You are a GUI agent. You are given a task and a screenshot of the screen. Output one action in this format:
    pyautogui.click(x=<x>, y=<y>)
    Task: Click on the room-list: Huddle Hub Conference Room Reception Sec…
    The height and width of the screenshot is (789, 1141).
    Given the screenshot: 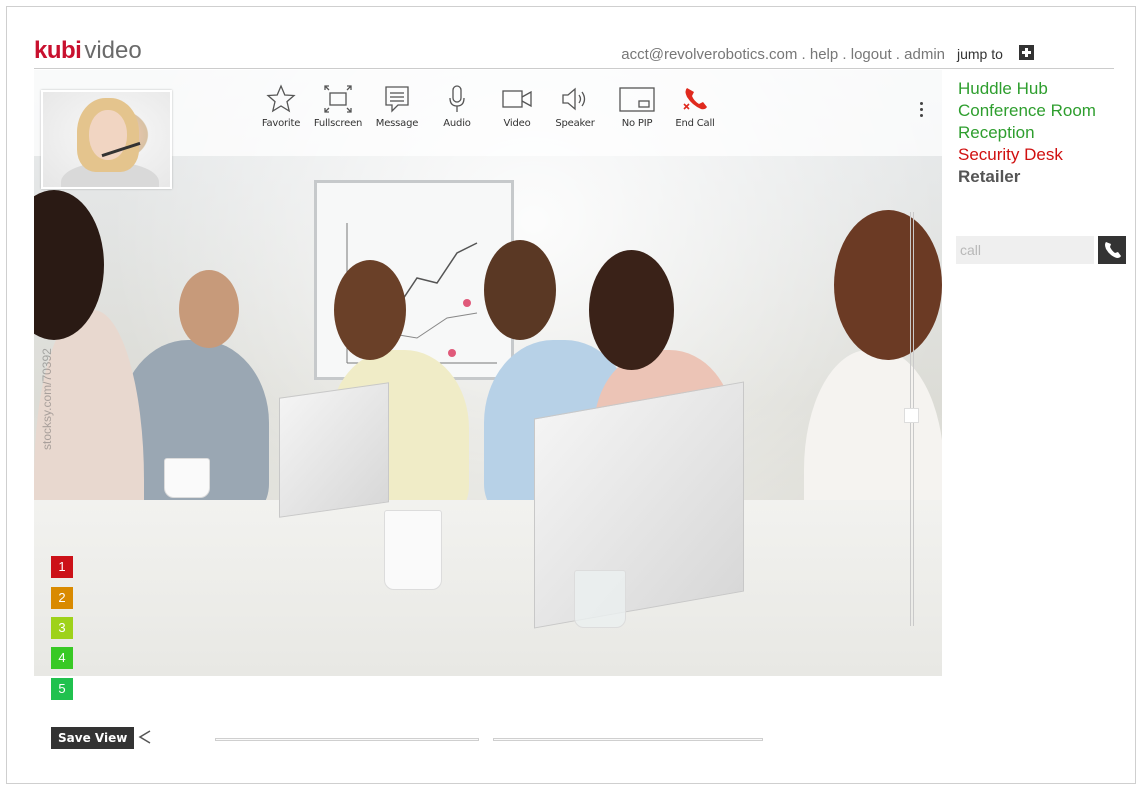 What is the action you would take?
    pyautogui.click(x=1027, y=133)
    